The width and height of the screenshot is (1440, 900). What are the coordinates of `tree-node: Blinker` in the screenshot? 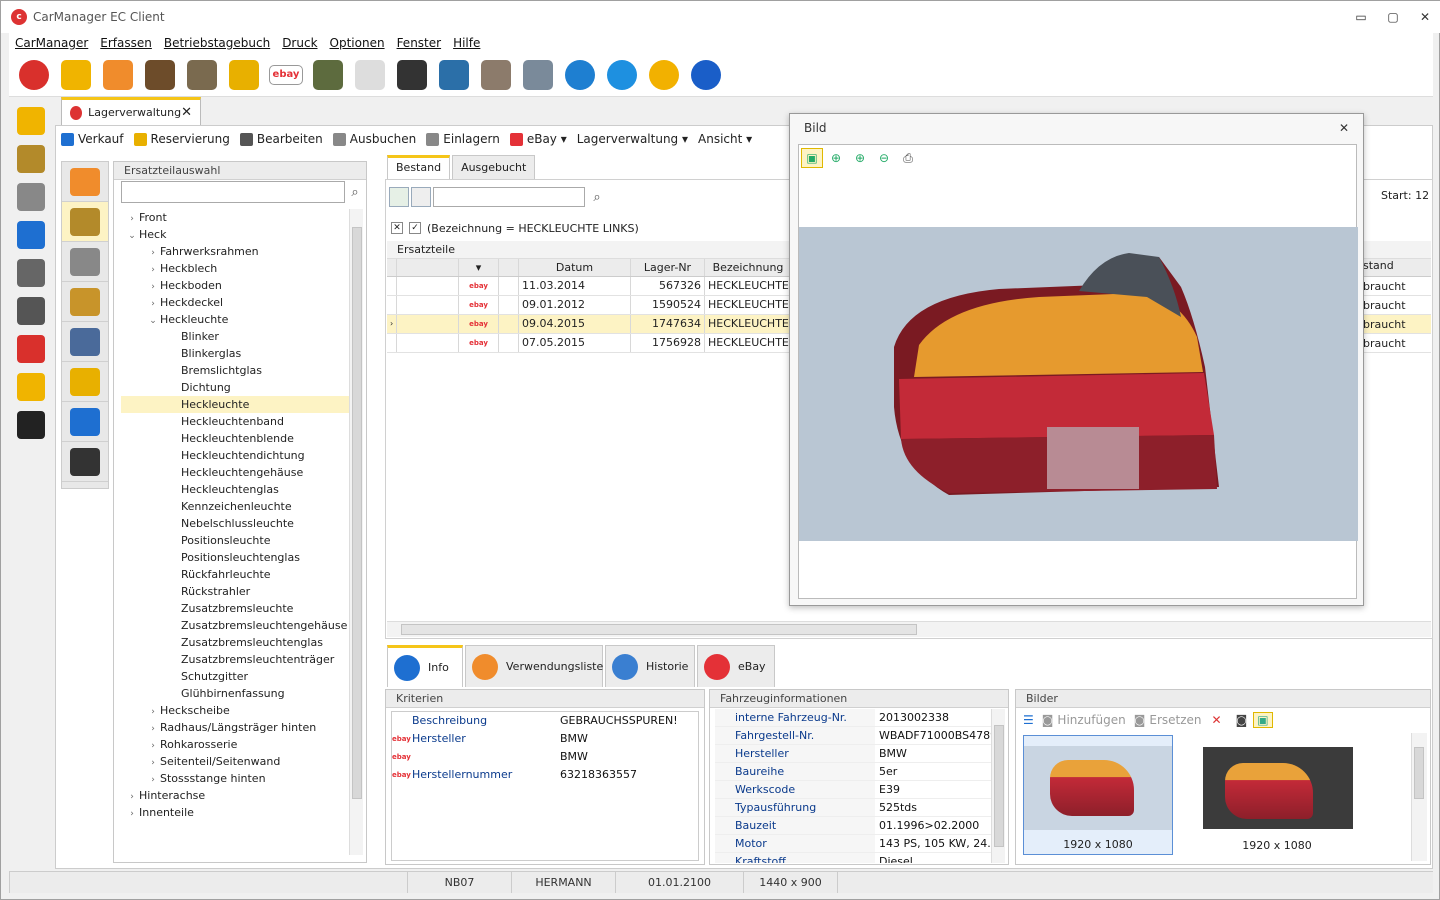 It's located at (235, 336).